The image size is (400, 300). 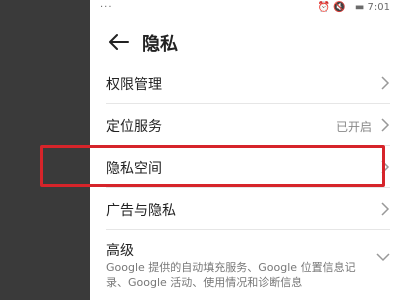 I want to click on back-arrow-icon, so click(x=118, y=42).